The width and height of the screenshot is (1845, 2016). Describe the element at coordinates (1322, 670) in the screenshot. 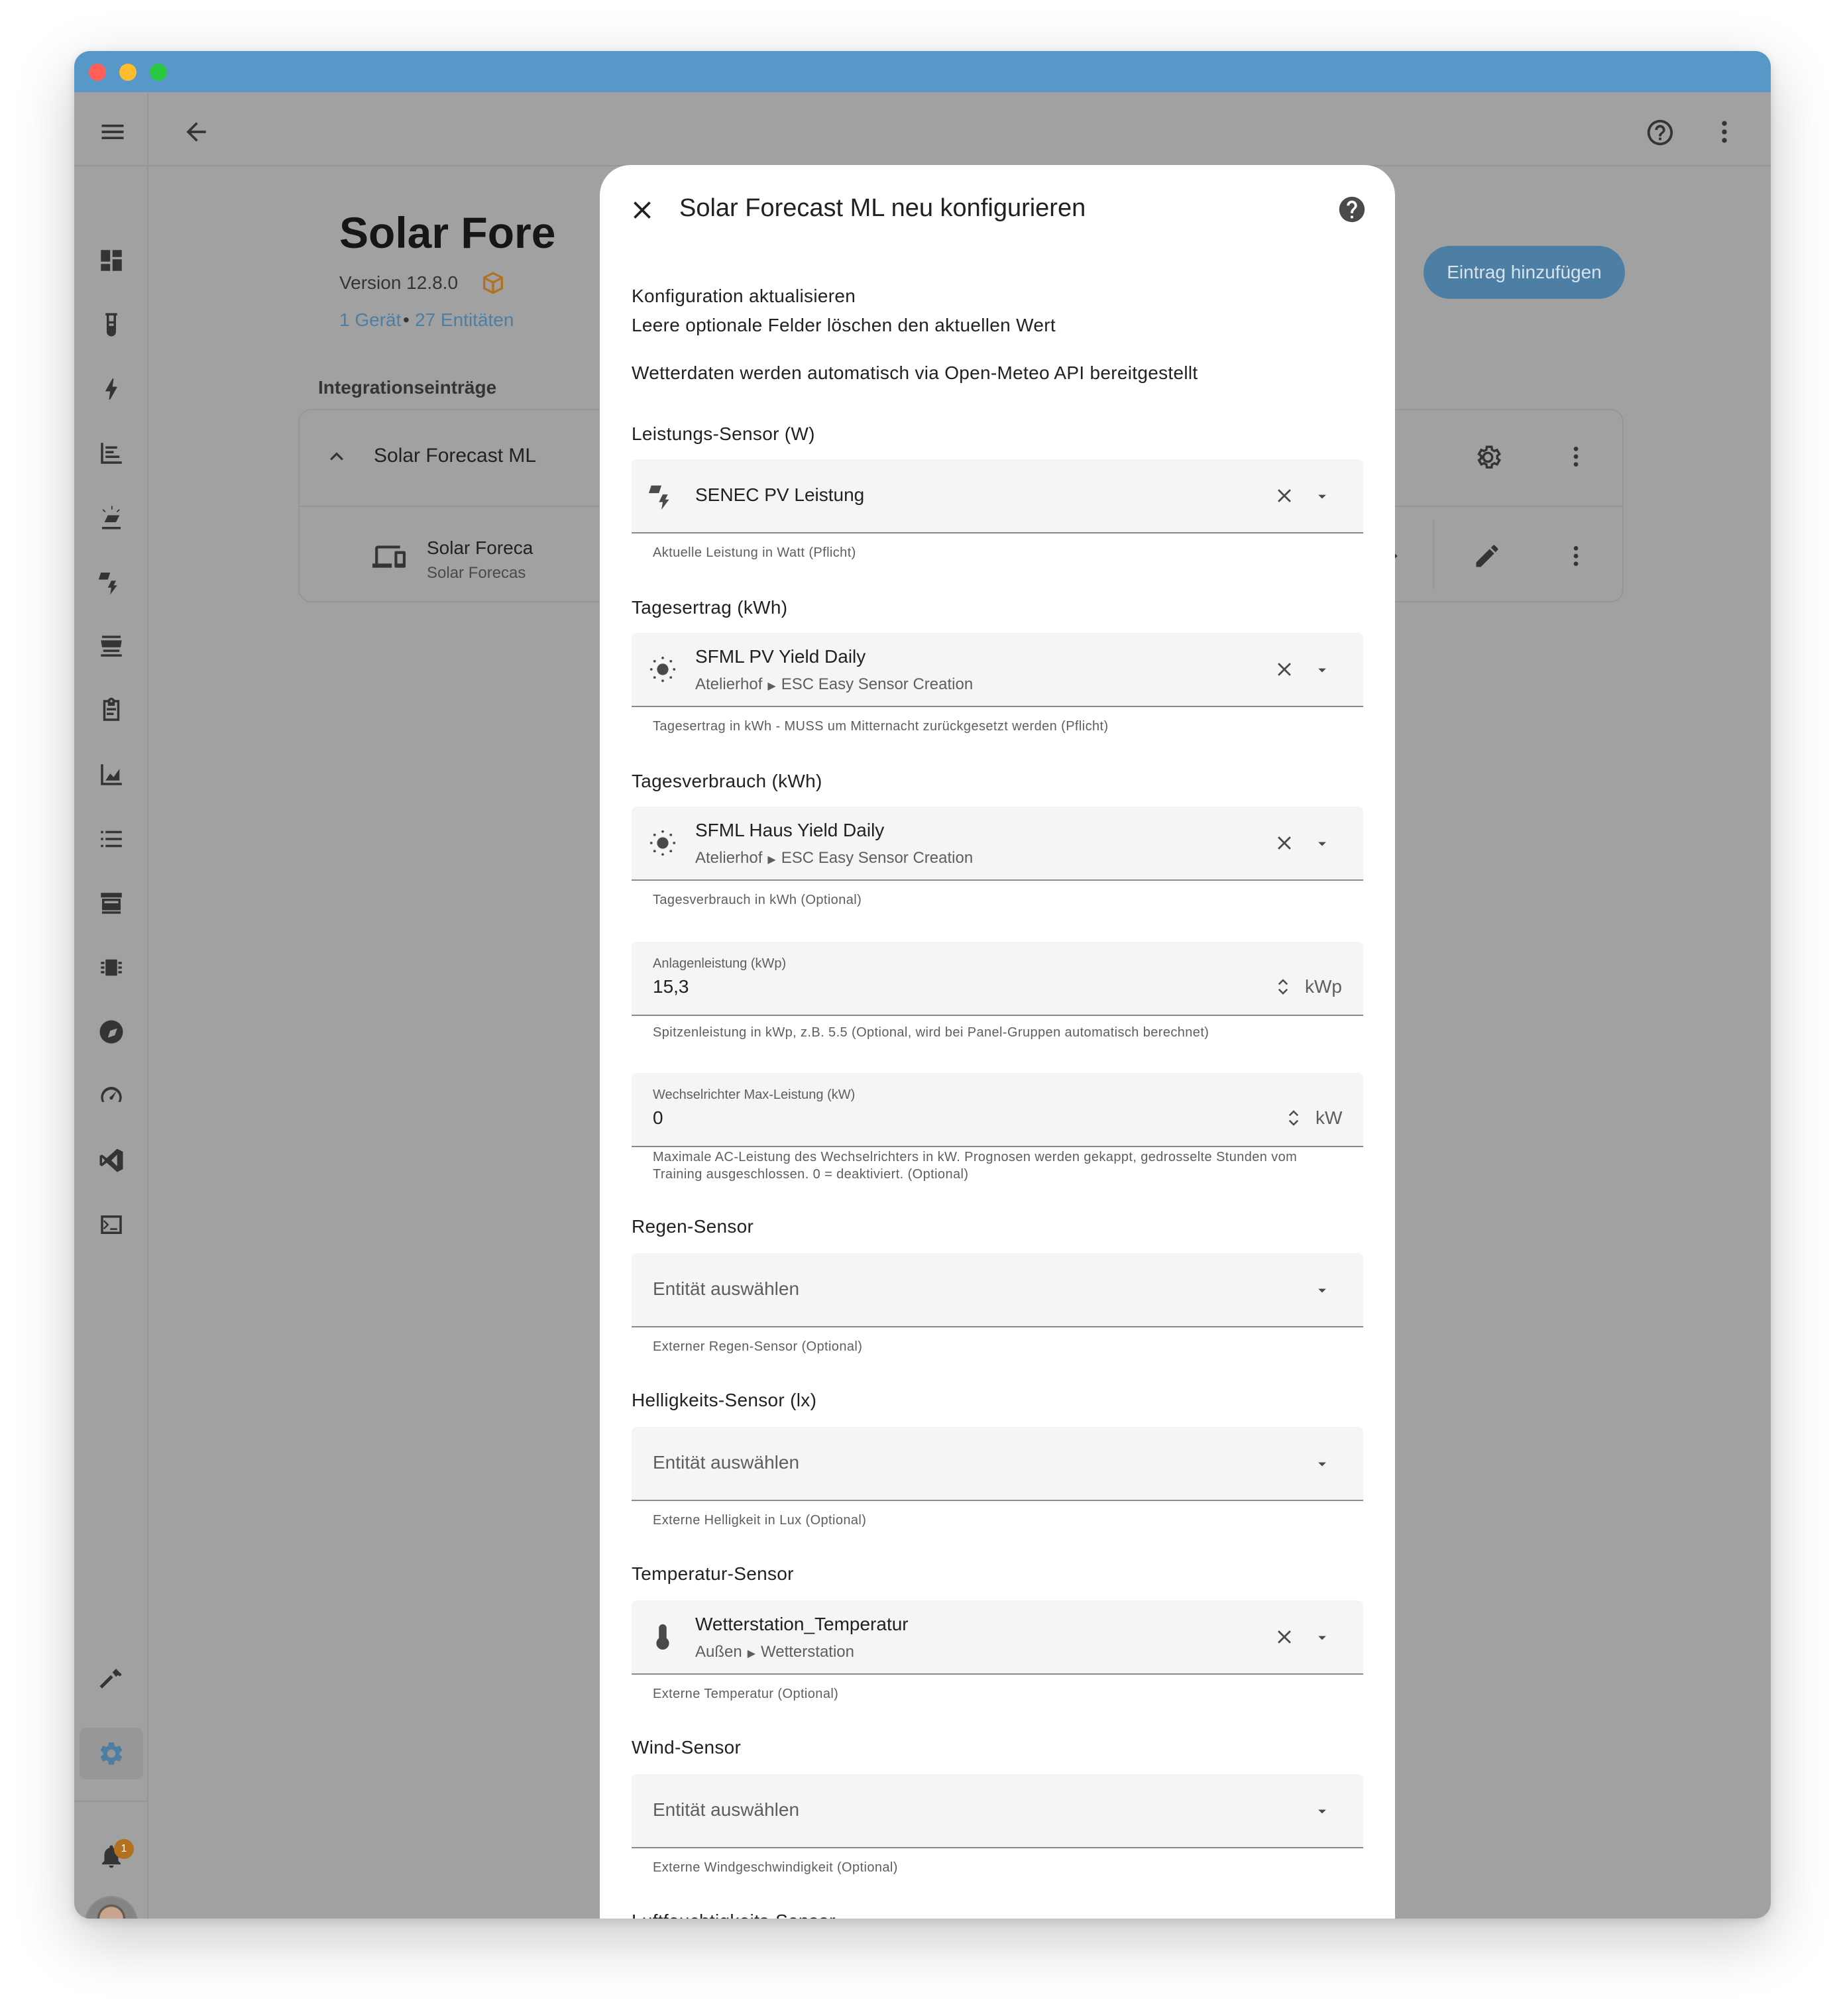

I see `yield-dropdown-icon` at that location.